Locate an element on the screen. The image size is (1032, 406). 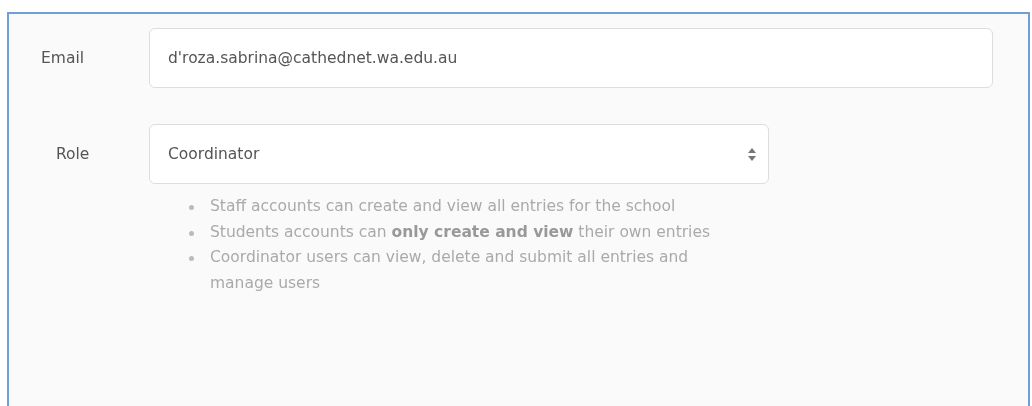
field-label: Role is located at coordinates (72, 154).